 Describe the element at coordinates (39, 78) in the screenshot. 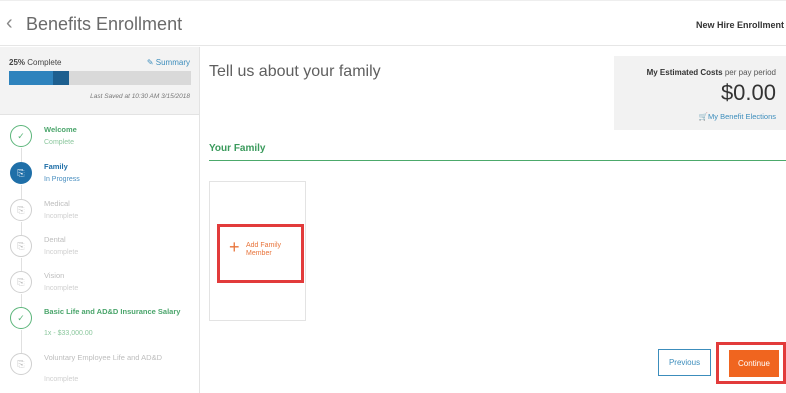

I see `progress-bar-fill` at that location.